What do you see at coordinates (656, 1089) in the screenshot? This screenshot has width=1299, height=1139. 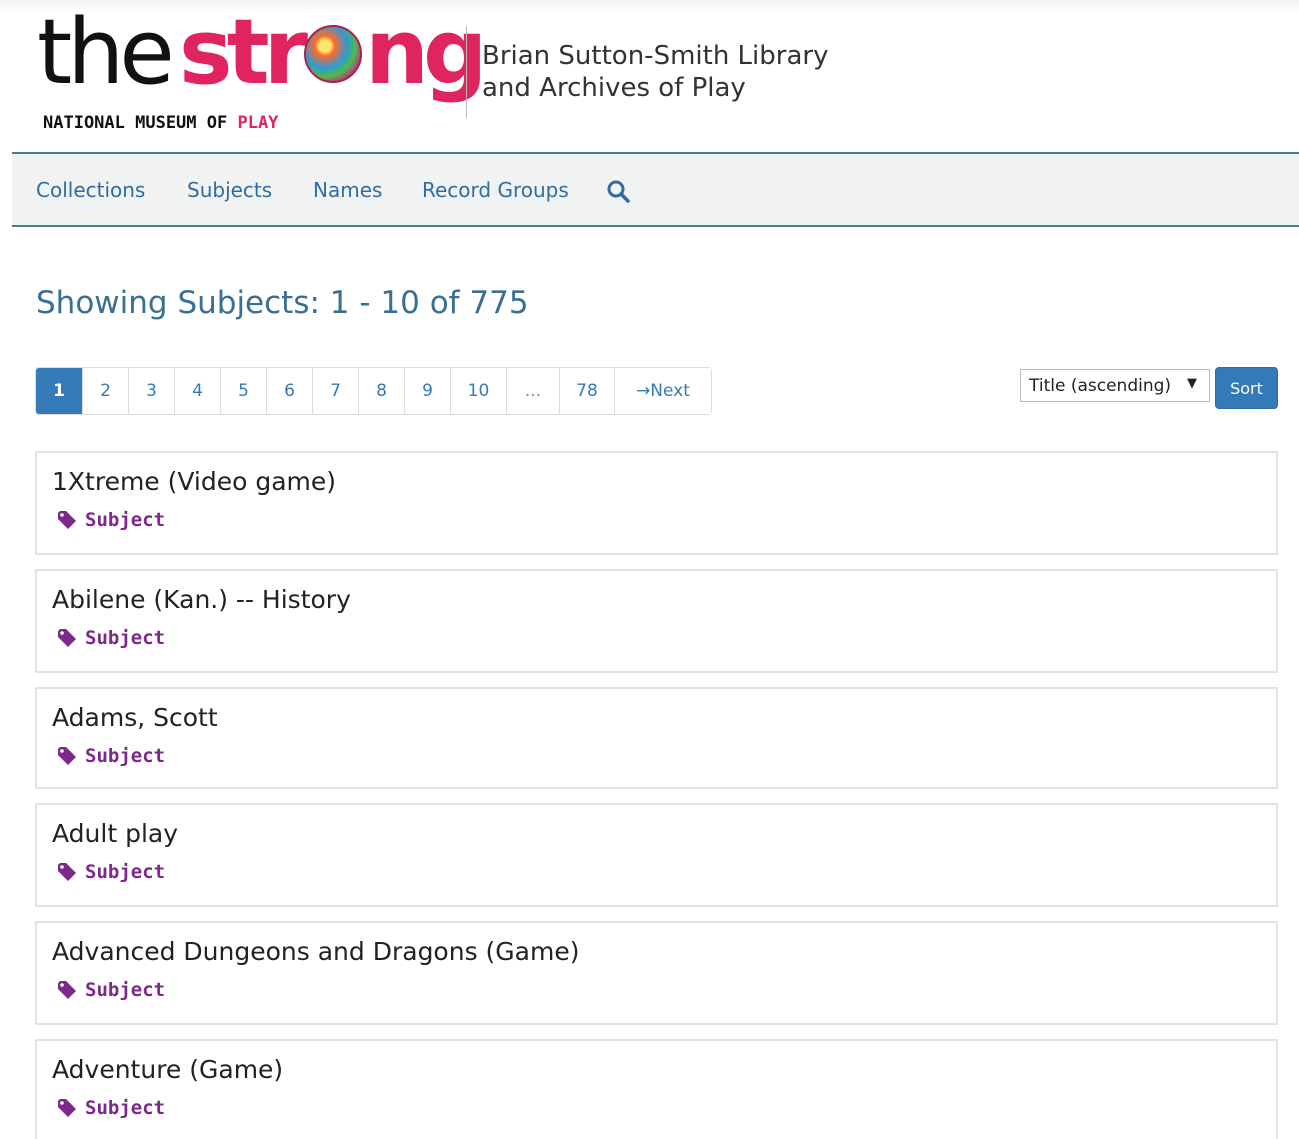 I see `result-item: Adventure (Game) Subject` at bounding box center [656, 1089].